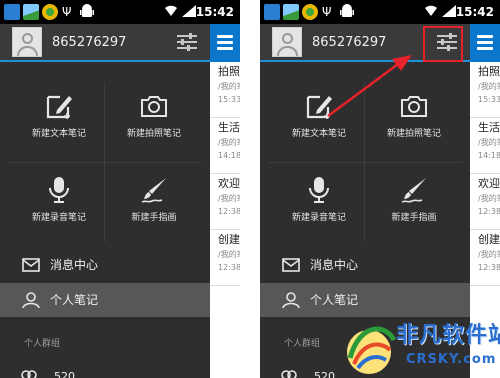 The width and height of the screenshot is (500, 378). I want to click on status-bar: Ψ 15:42, so click(120, 12).